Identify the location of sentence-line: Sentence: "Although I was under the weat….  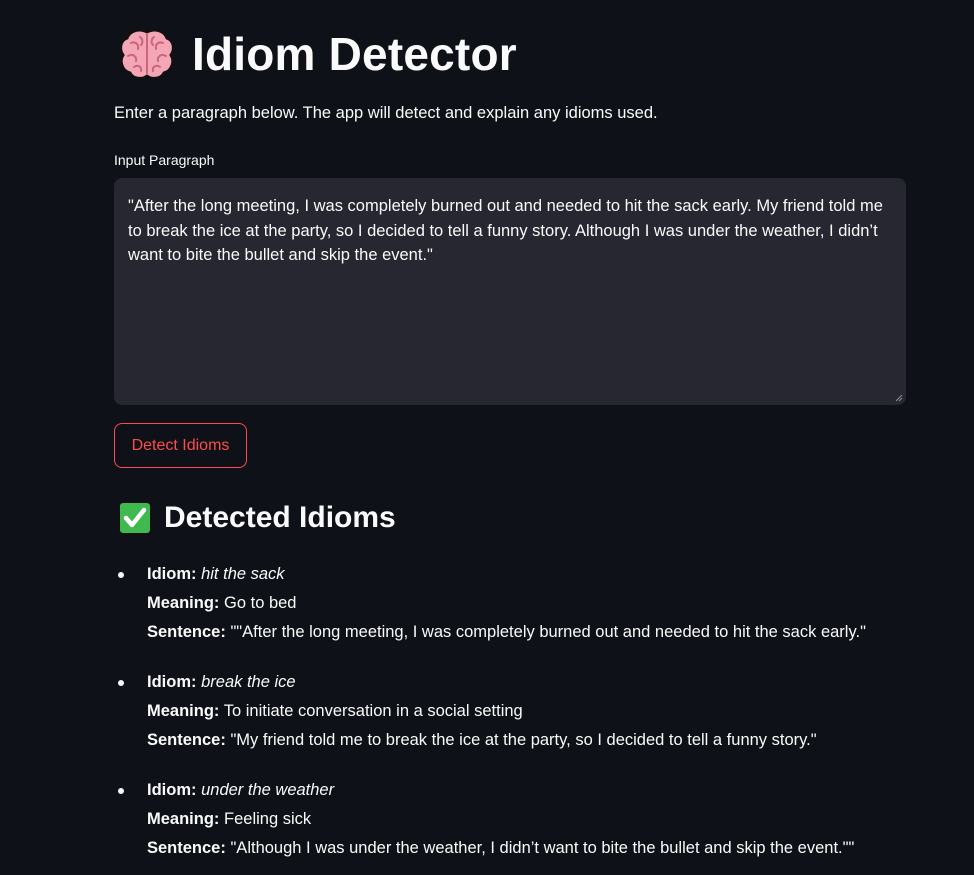
(526, 848).